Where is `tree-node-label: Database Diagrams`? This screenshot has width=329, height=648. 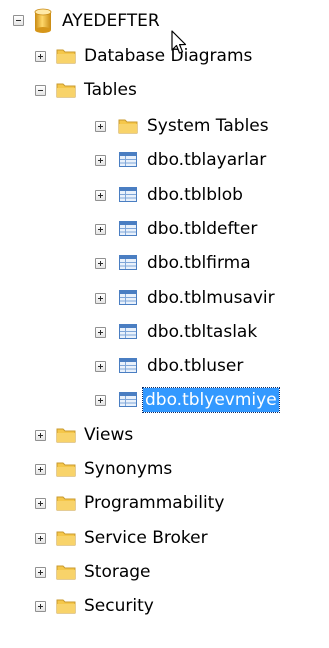 tree-node-label: Database Diagrams is located at coordinates (168, 56).